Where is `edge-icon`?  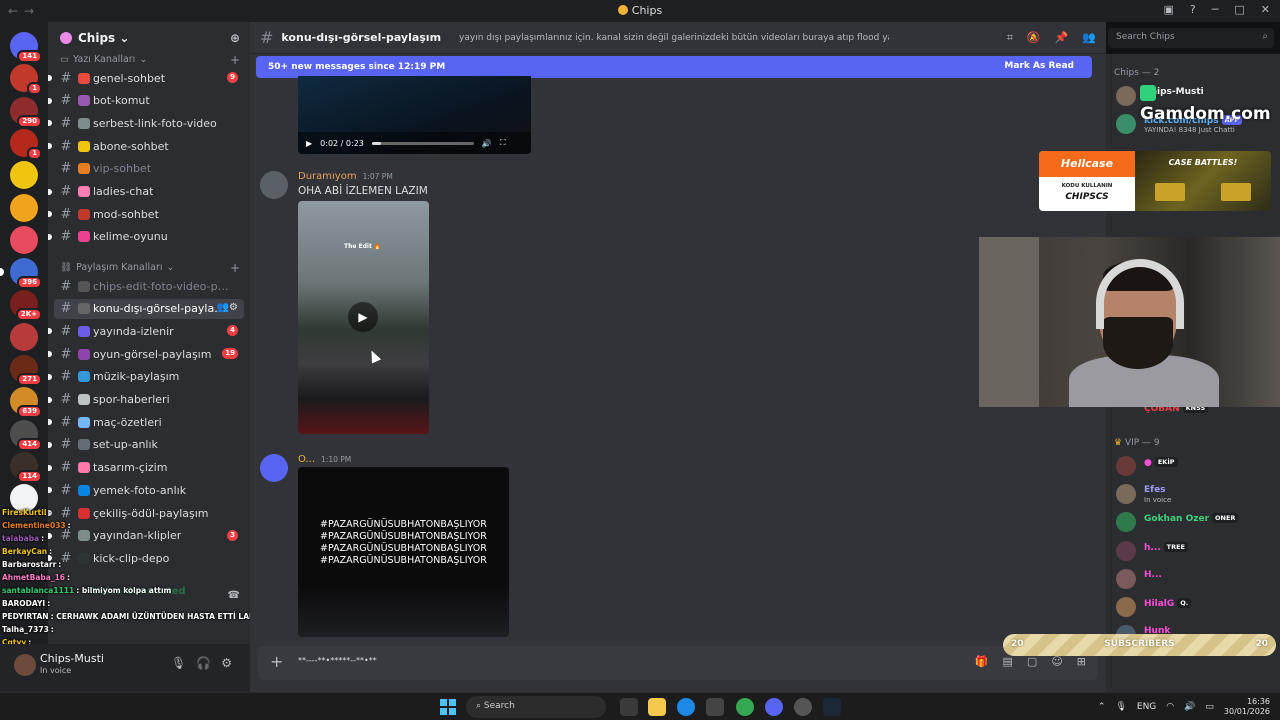
edge-icon is located at coordinates (686, 707).